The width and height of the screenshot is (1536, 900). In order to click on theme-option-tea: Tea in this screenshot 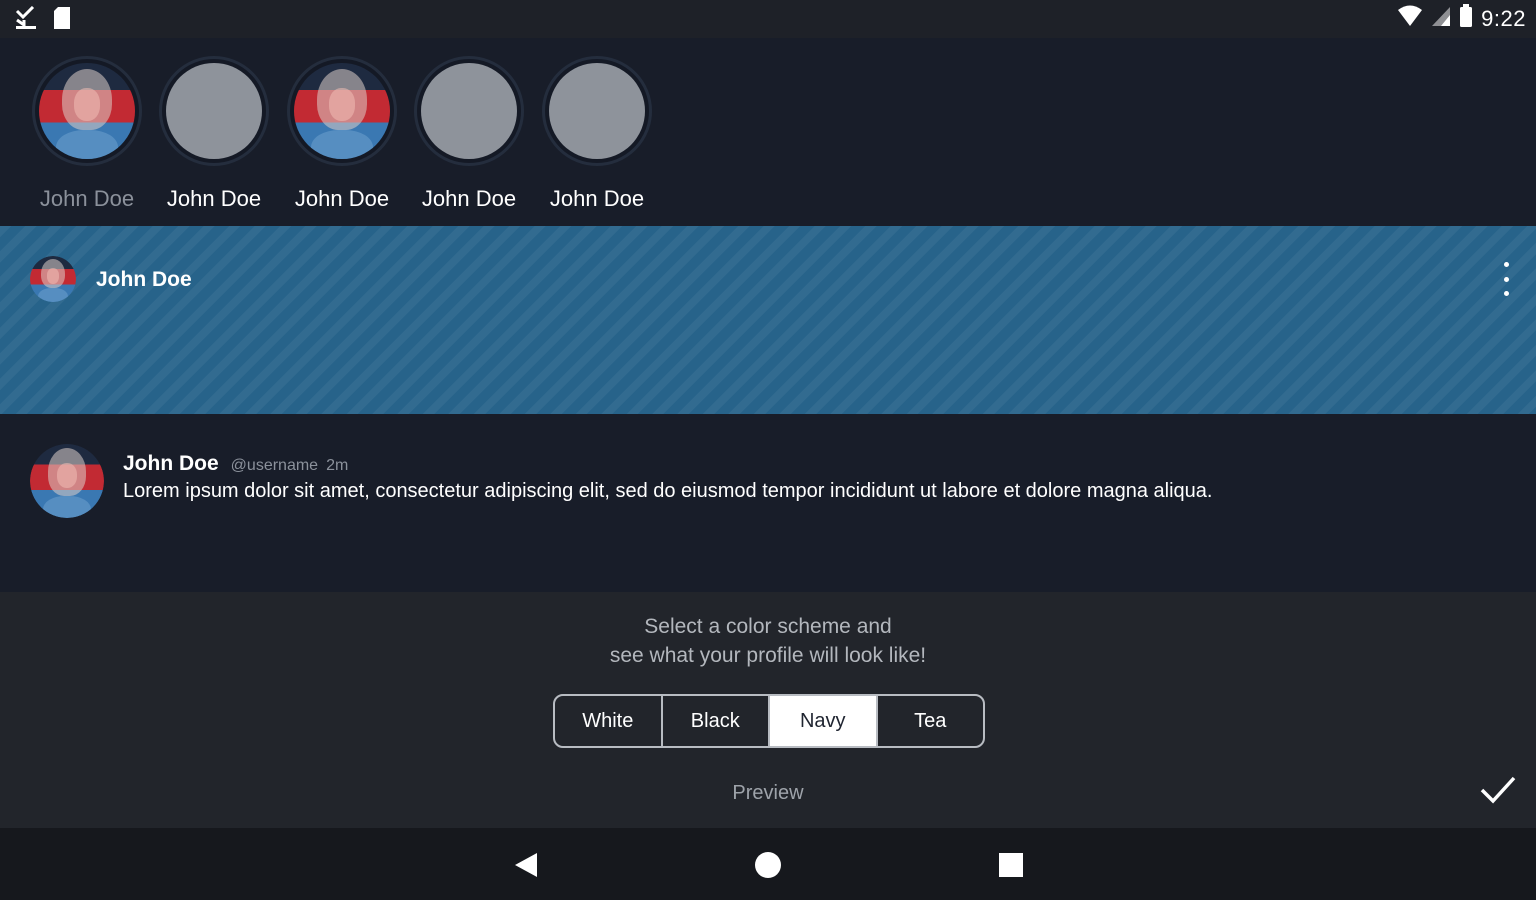, I will do `click(931, 721)`.